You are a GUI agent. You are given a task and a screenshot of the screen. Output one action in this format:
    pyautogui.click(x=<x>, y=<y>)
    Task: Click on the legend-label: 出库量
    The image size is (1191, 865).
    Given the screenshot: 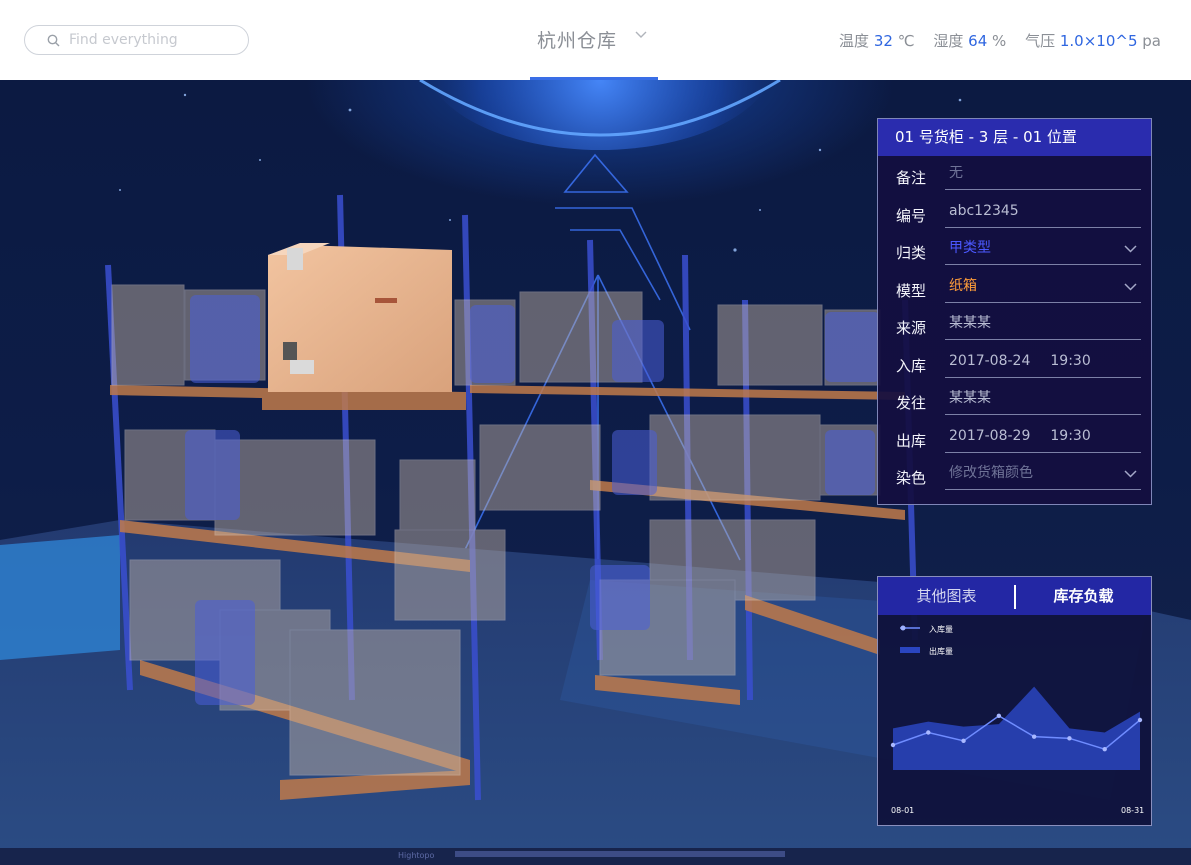 What is the action you would take?
    pyautogui.click(x=941, y=651)
    